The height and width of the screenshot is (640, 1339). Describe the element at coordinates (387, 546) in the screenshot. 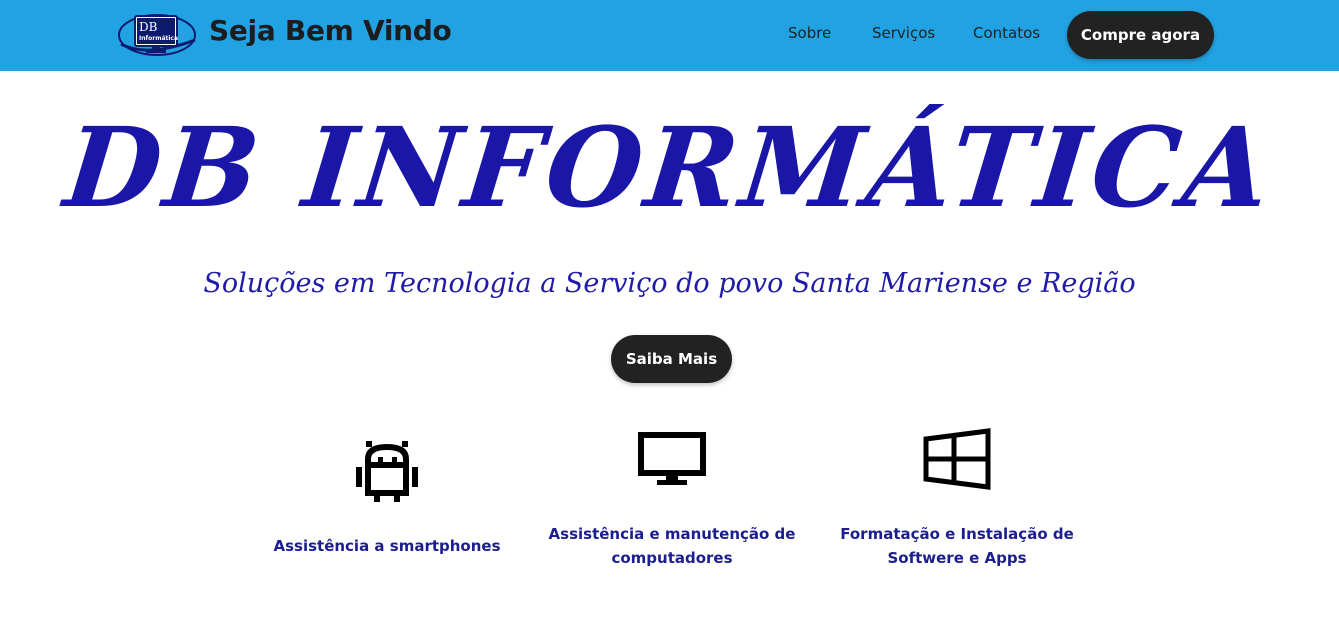

I see `service-label: Assistência a smartphones` at that location.